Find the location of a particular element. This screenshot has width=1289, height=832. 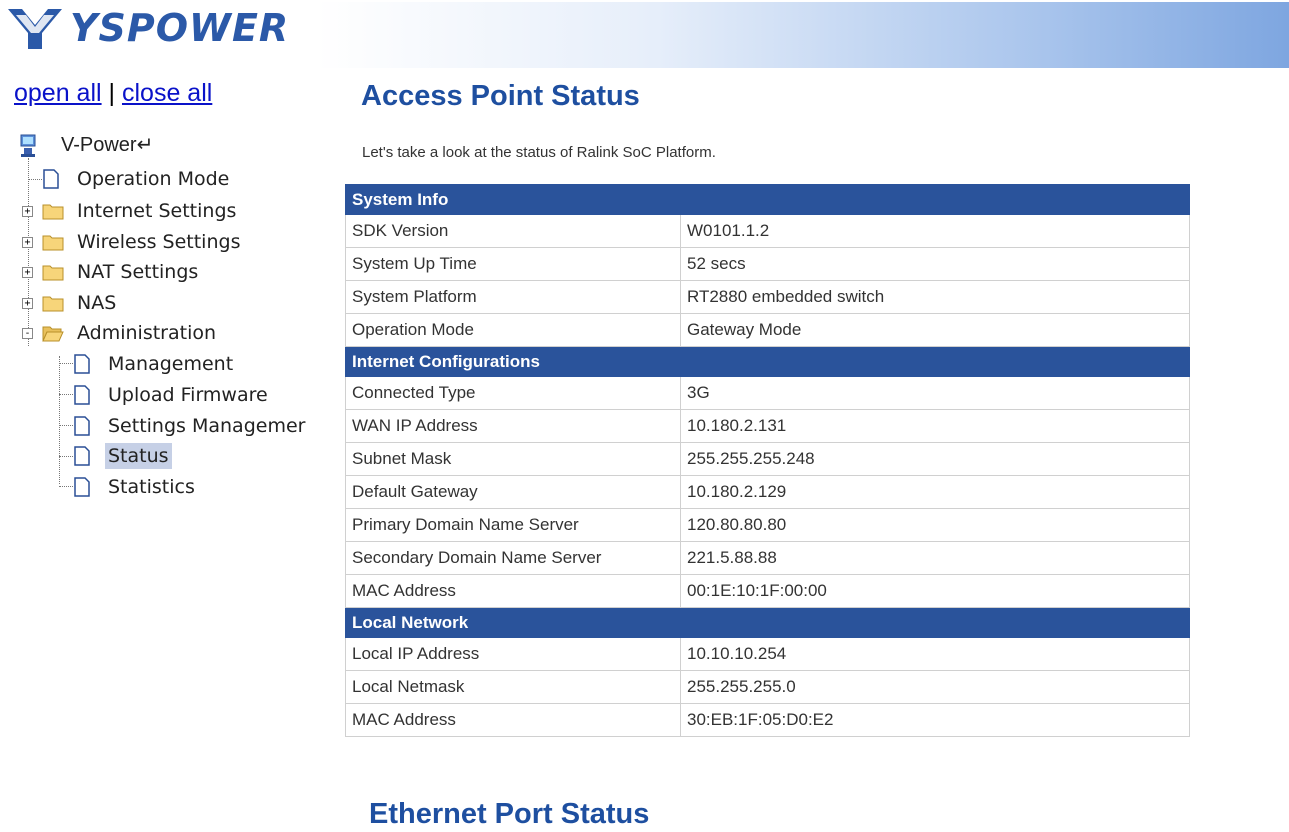

page-title: Access Point Status is located at coordinates (500, 96).